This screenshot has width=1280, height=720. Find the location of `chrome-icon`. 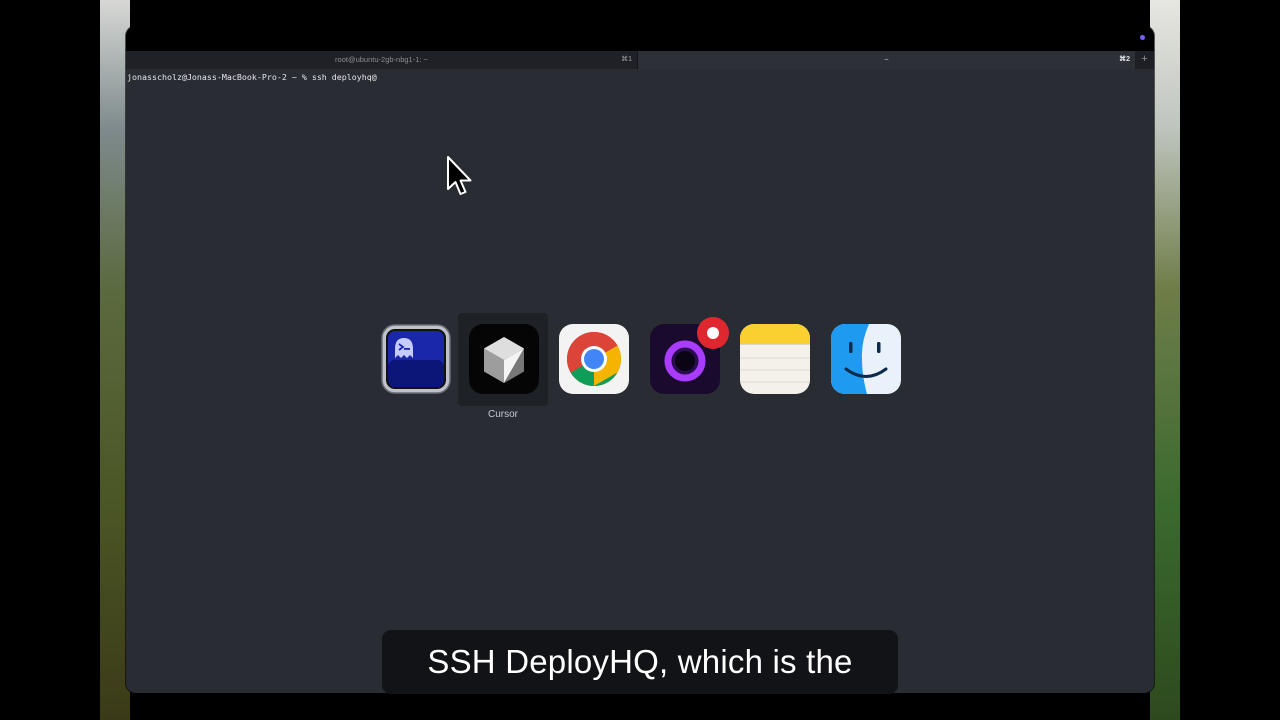

chrome-icon is located at coordinates (594, 359).